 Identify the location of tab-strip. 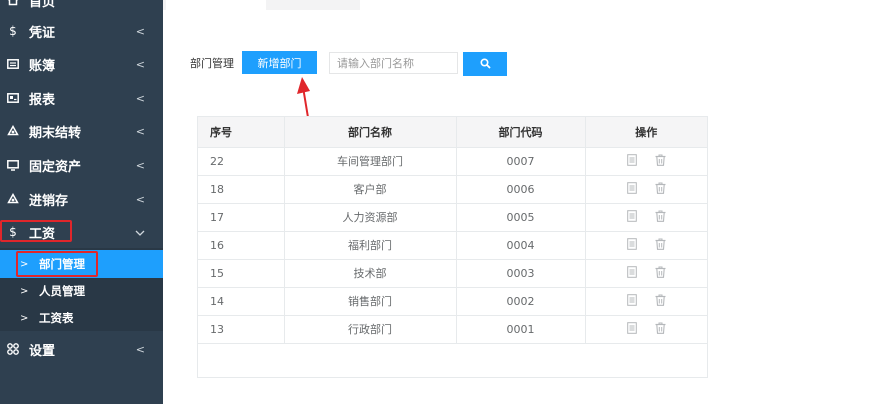
(216, 5).